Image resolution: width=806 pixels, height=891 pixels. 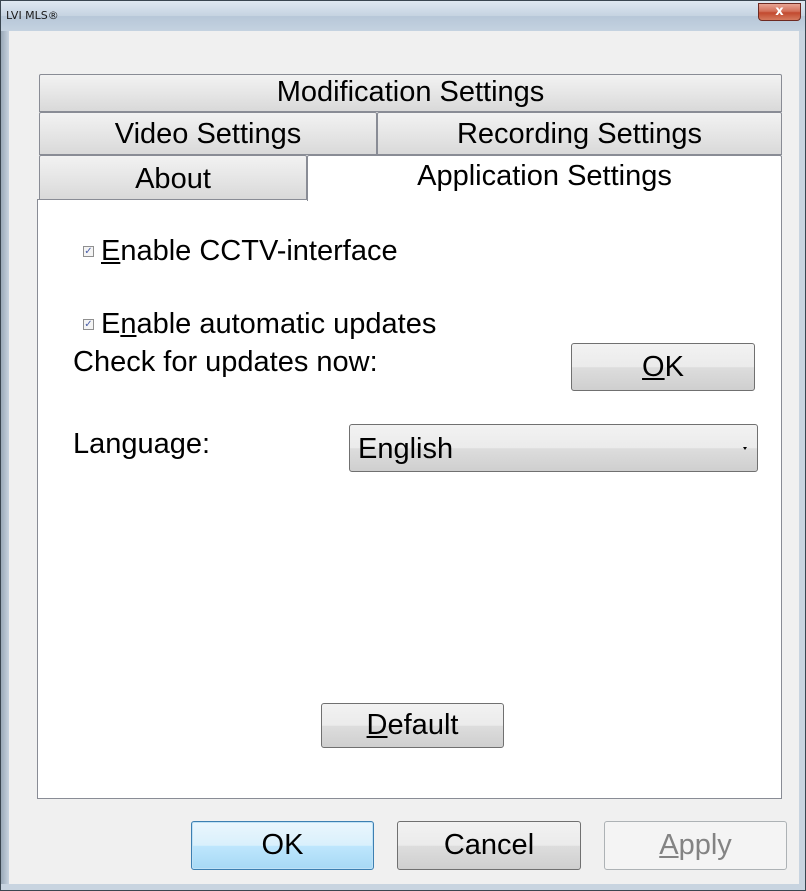 I want to click on close-button: x, so click(x=779, y=12).